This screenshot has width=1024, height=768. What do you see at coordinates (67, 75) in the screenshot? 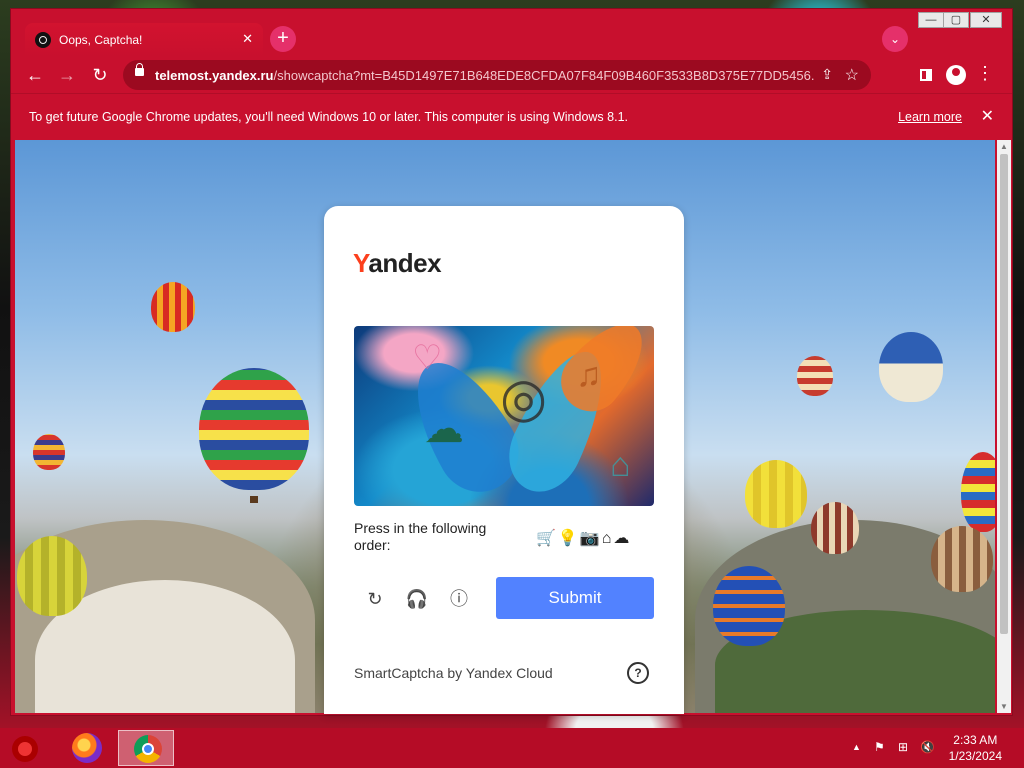
I see `forward-button: →` at bounding box center [67, 75].